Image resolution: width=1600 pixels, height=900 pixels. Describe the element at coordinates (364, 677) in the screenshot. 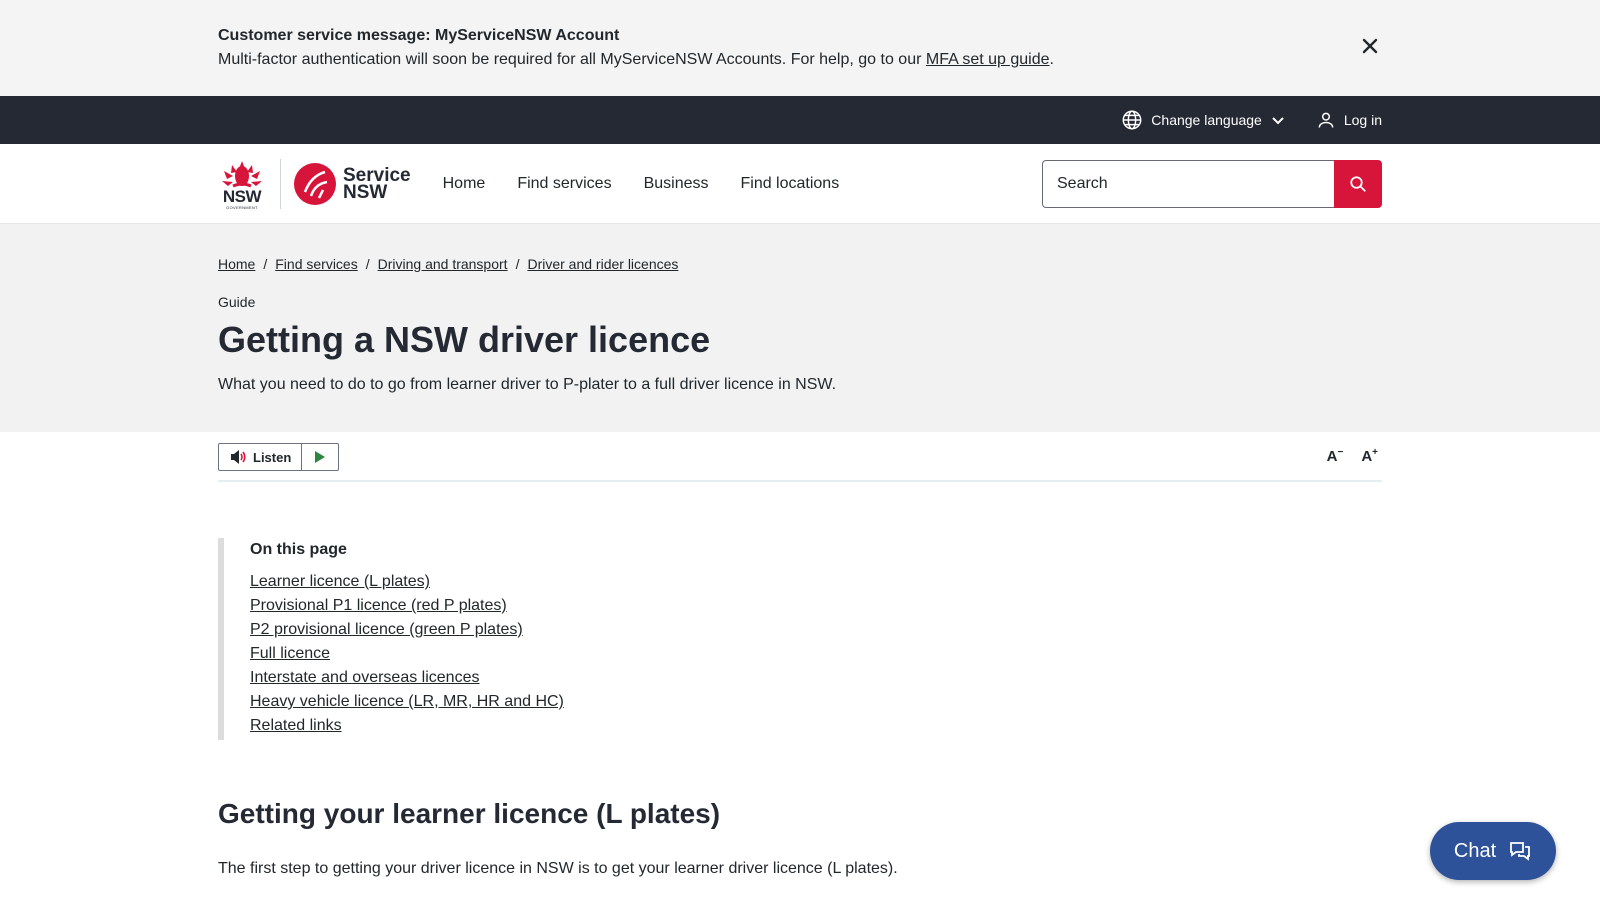

I see `toc-link-interstate: Interstate and overseas licences` at that location.